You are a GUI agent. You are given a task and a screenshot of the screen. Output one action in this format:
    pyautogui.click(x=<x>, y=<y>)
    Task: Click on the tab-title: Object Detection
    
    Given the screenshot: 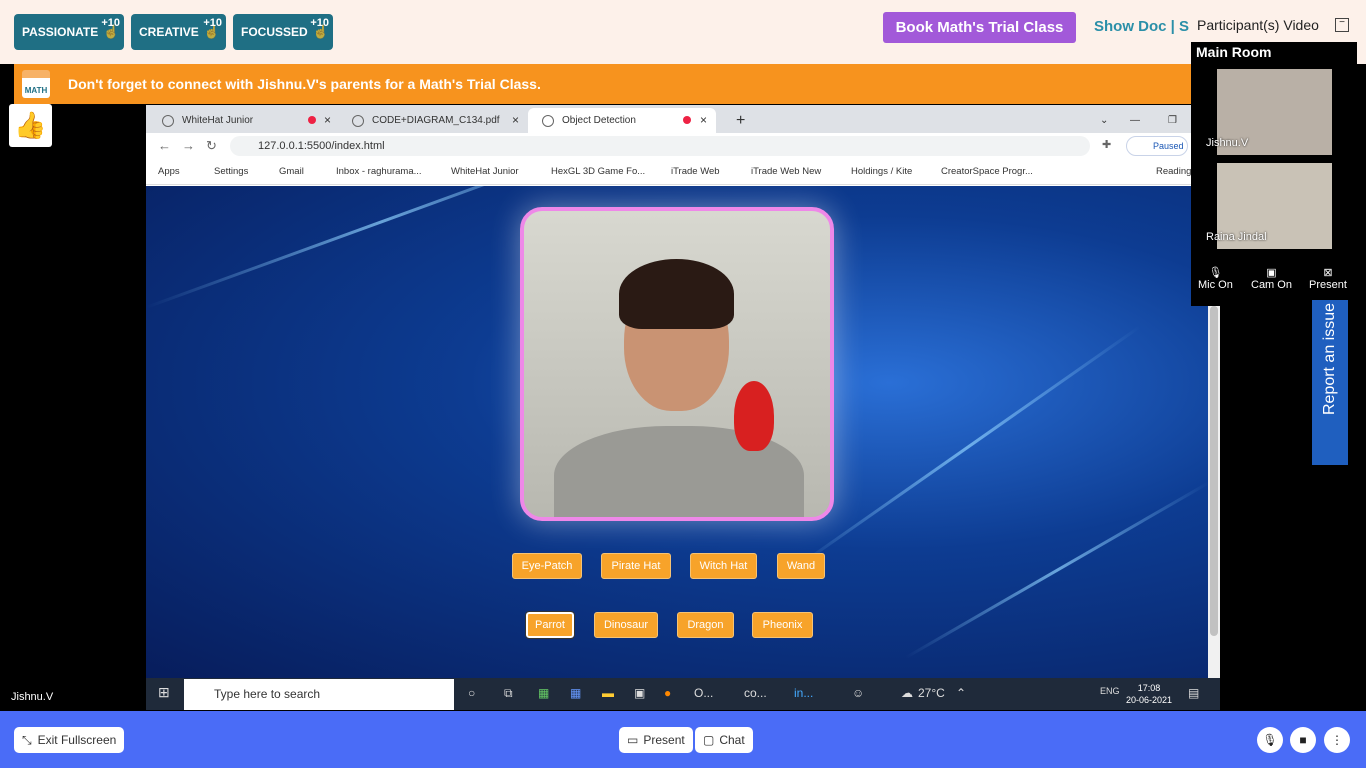 What is the action you would take?
    pyautogui.click(x=599, y=120)
    